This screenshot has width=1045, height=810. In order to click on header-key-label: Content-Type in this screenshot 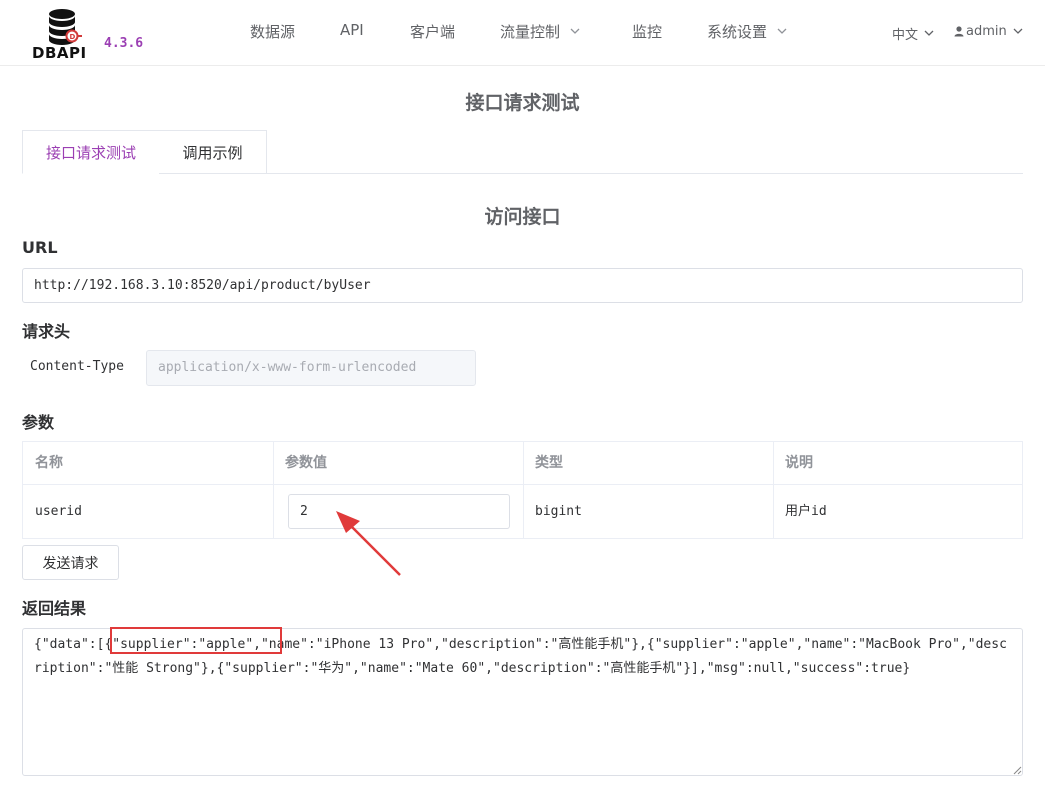, I will do `click(77, 366)`.